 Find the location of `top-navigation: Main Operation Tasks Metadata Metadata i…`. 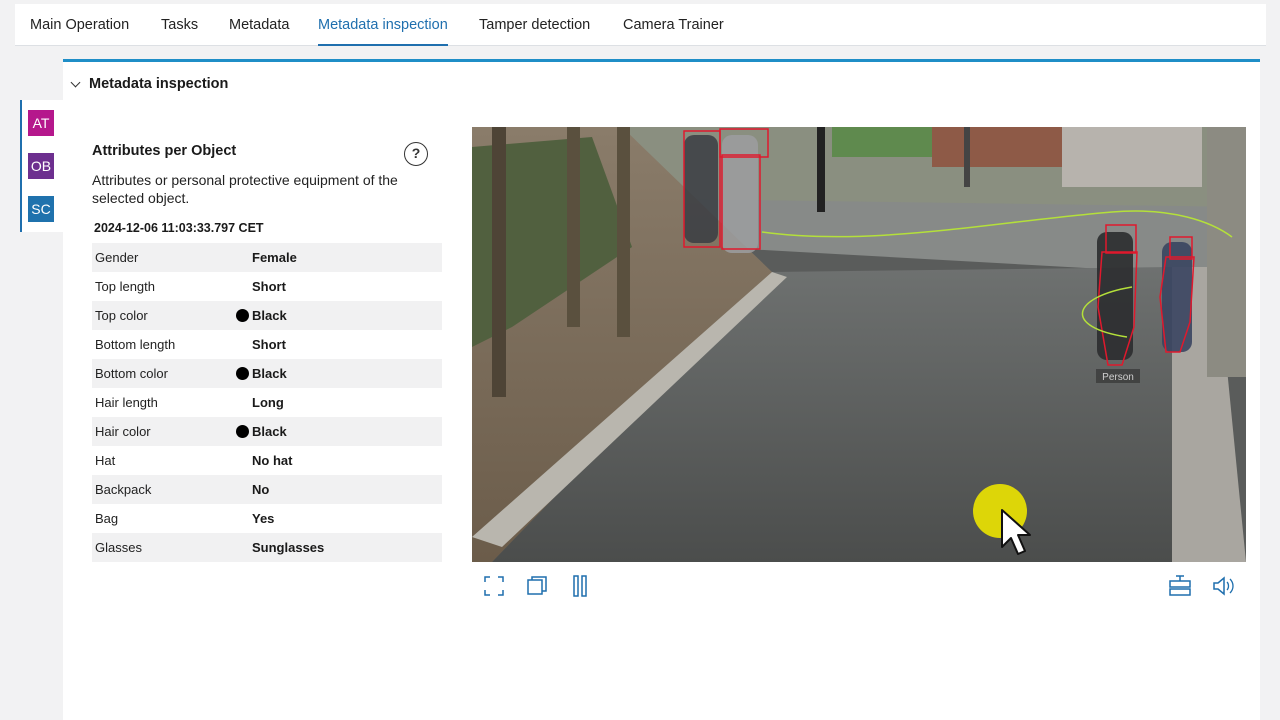

top-navigation: Main Operation Tasks Metadata Metadata i… is located at coordinates (640, 25).